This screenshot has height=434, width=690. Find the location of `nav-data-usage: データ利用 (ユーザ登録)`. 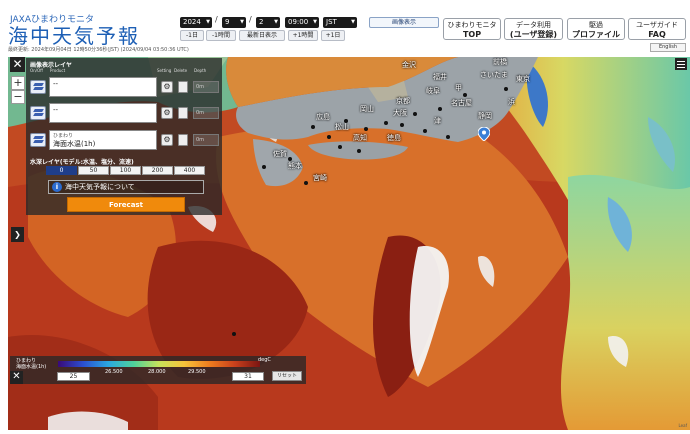

nav-data-usage: データ利用 (ユーザ登録) is located at coordinates (533, 29).